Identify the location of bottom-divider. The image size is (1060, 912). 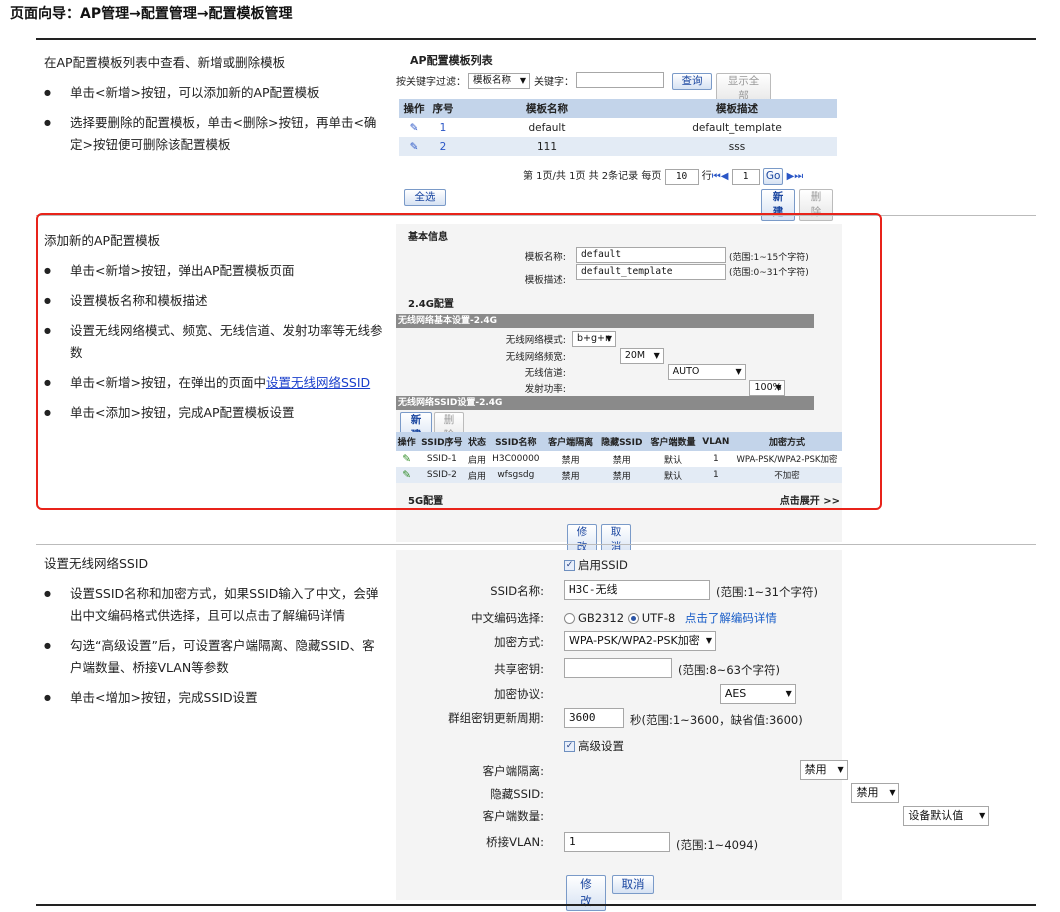
(536, 905).